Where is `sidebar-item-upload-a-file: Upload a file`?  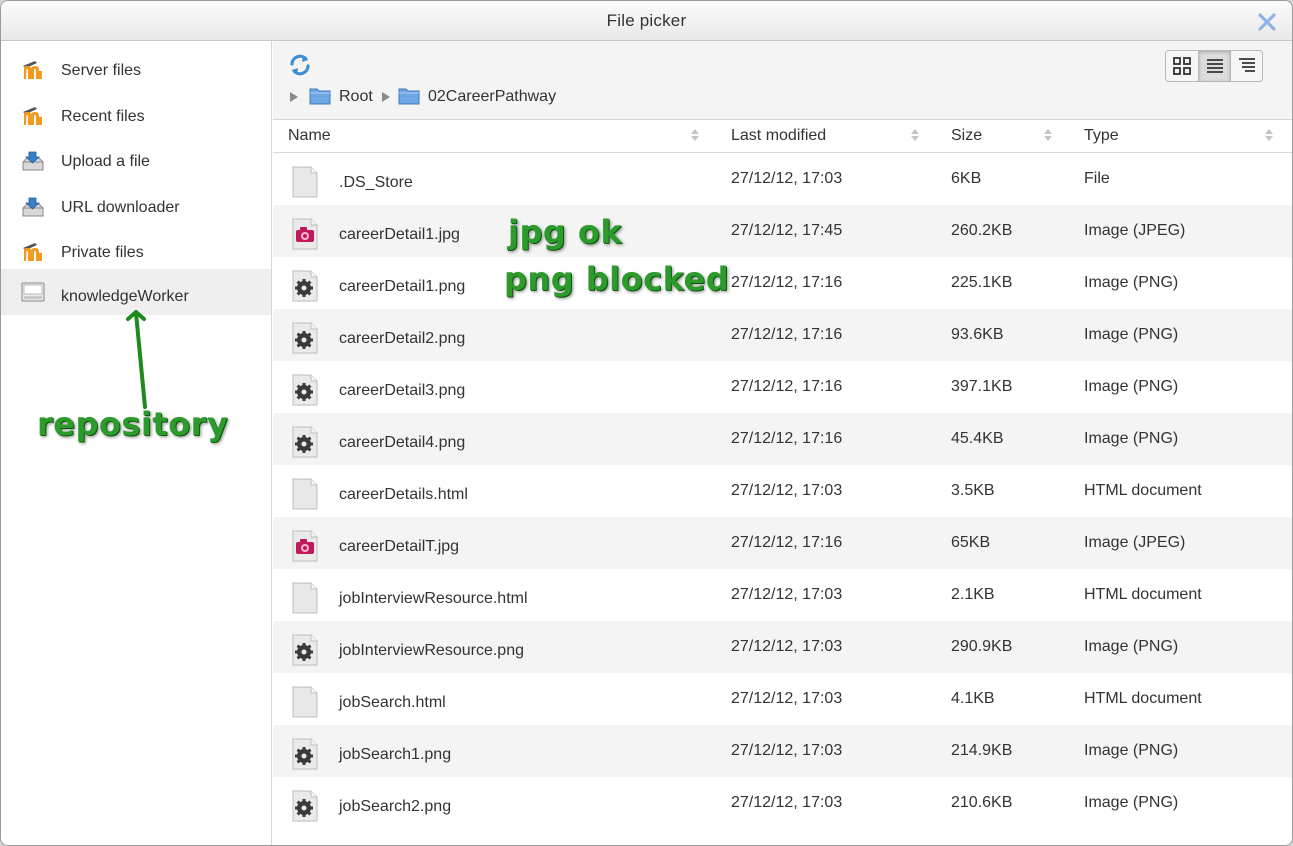
sidebar-item-upload-a-file: Upload a file is located at coordinates (136, 158).